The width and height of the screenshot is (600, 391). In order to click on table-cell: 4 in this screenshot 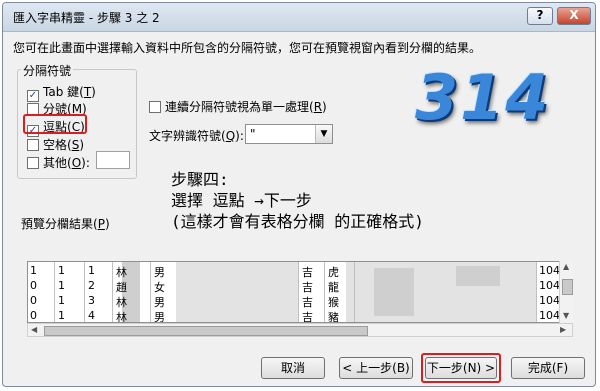, I will do `click(91, 315)`.